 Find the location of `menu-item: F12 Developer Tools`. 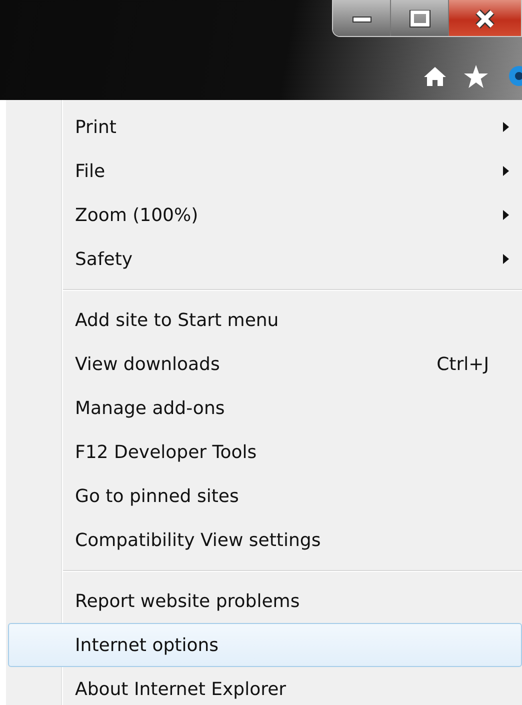

menu-item: F12 Developer Tools is located at coordinates (265, 452).